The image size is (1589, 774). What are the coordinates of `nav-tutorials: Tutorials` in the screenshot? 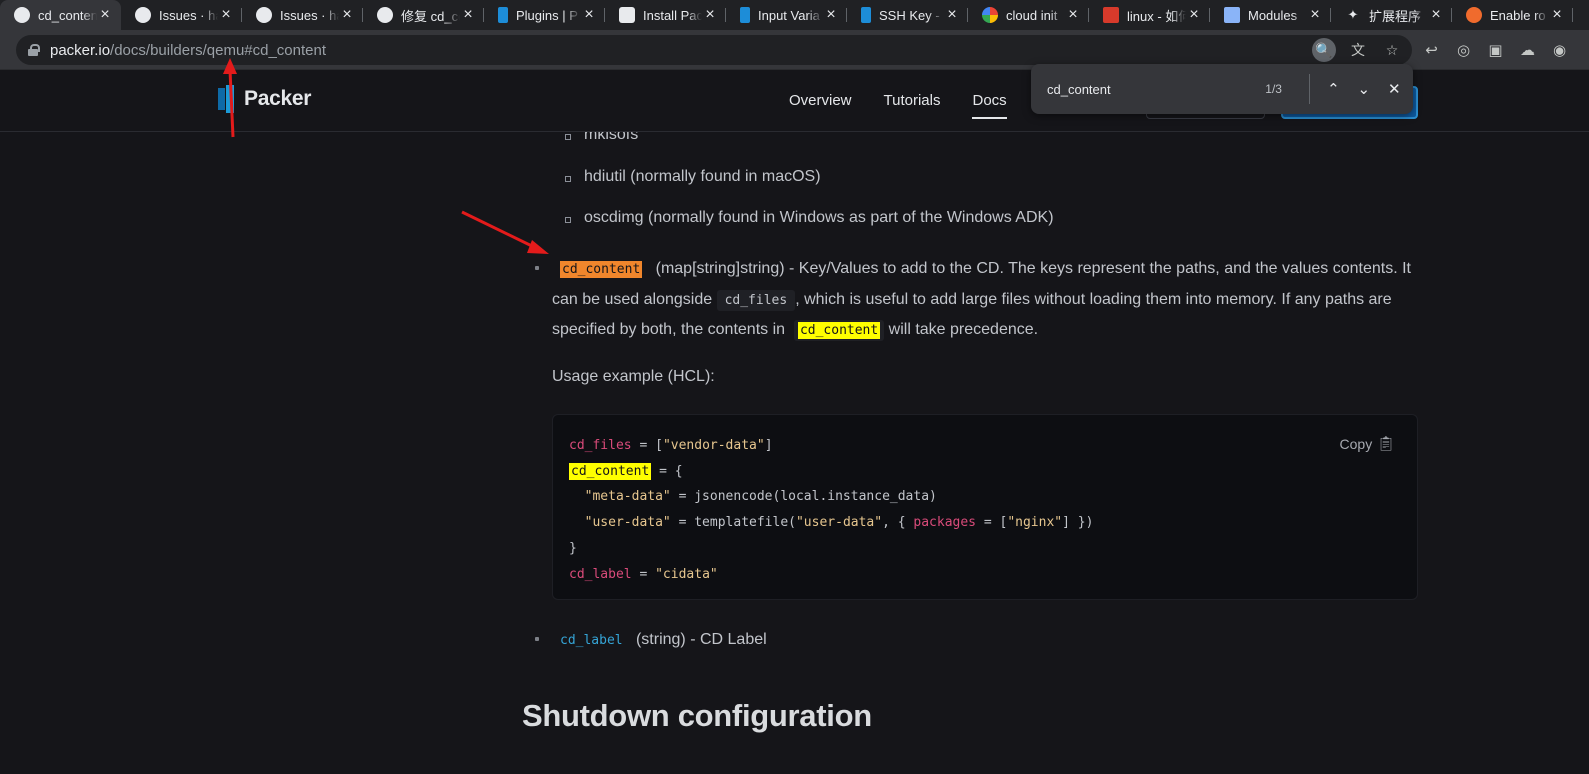 It's located at (912, 100).